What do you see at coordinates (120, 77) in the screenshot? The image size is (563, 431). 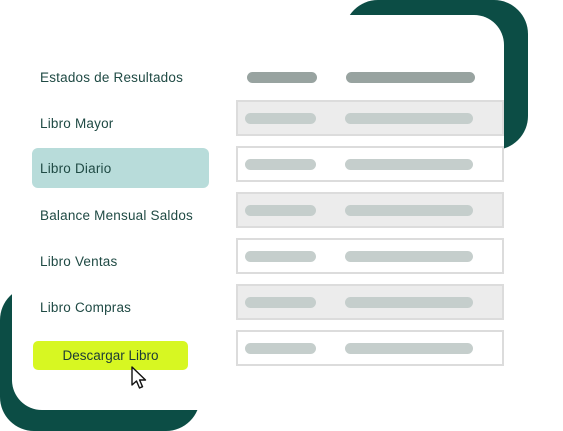 I see `menu-item-estados-de-resultados: Estados de Resultados` at bounding box center [120, 77].